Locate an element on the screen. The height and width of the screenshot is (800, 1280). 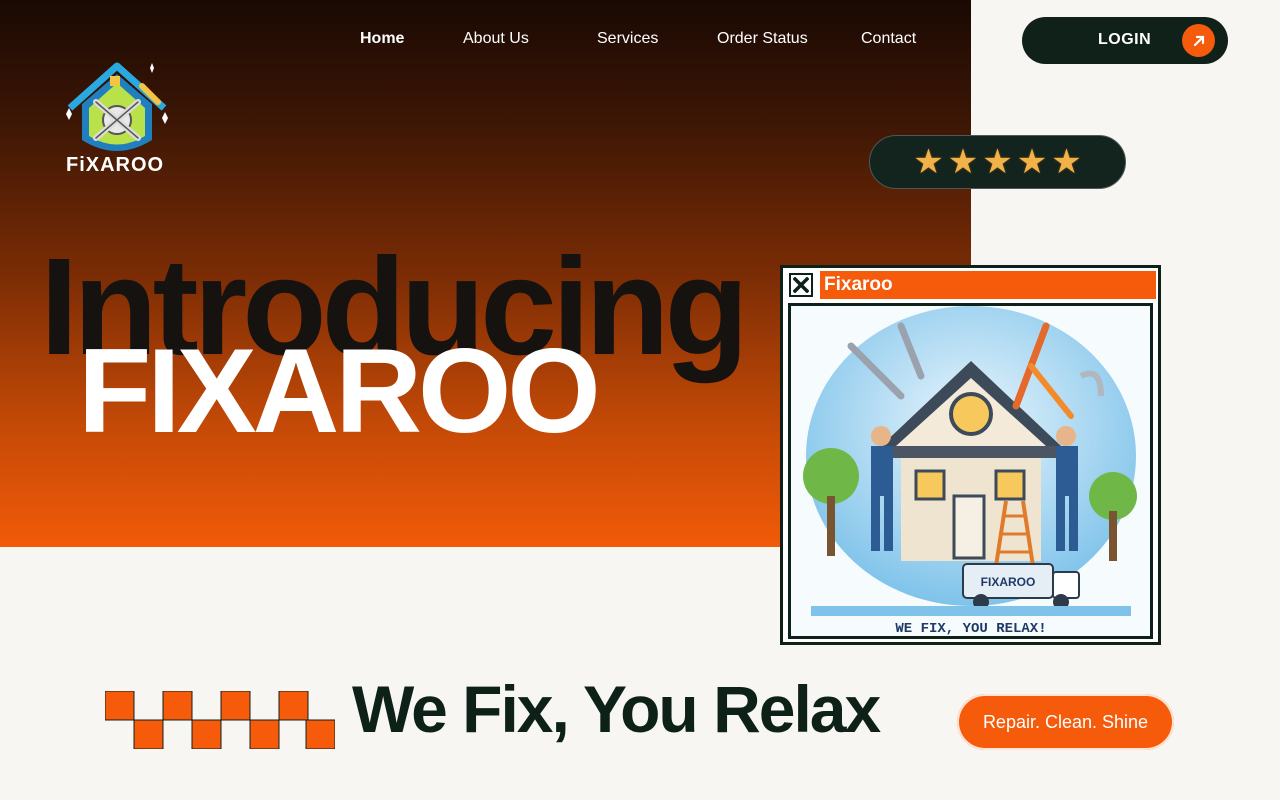
illustration-caption: WE FIX, YOU RELAX! is located at coordinates (970, 628).